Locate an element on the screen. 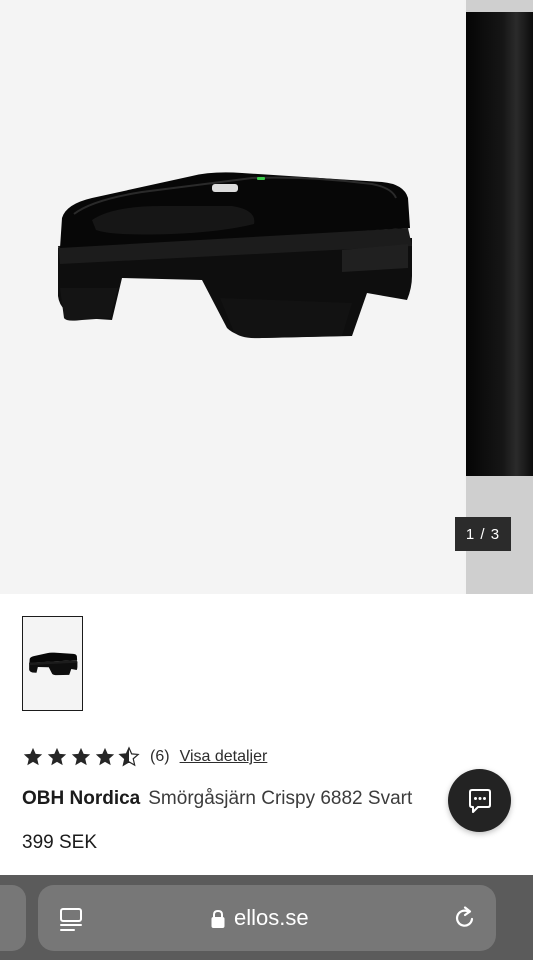  browser-toolbar: ellos.se is located at coordinates (266, 917).